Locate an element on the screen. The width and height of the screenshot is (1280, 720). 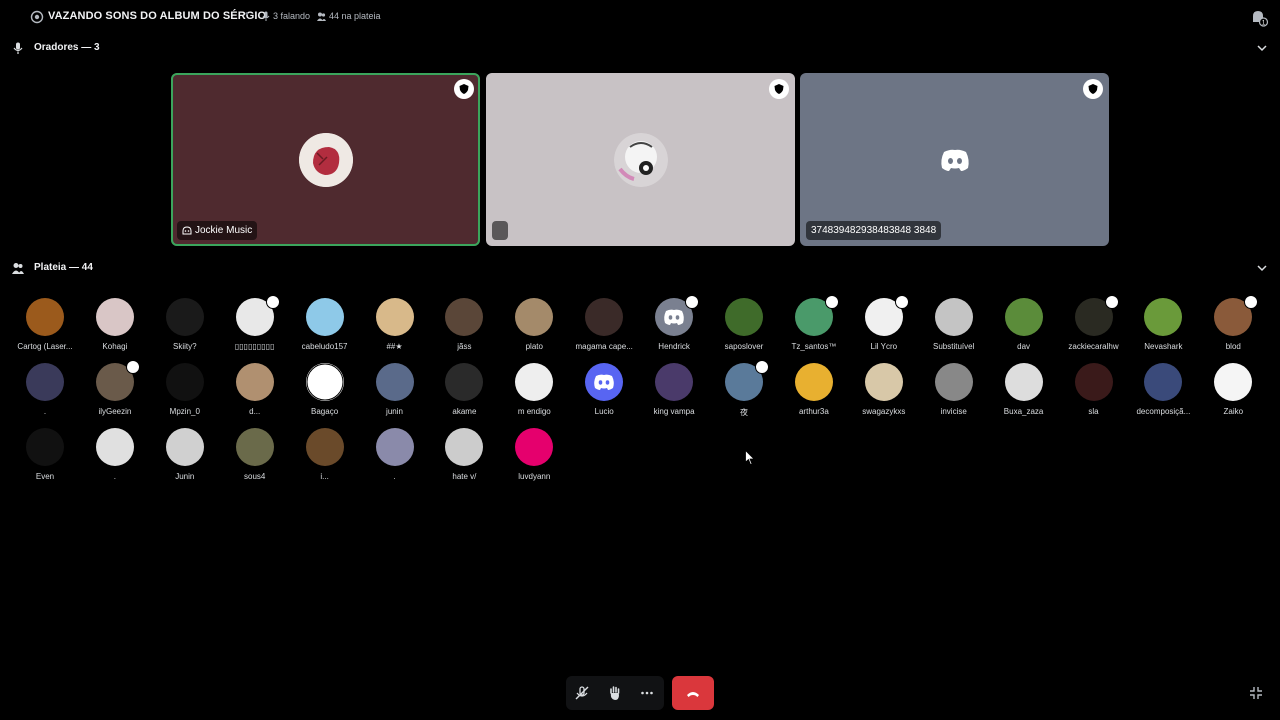
audience-member: dav is located at coordinates (1024, 324).